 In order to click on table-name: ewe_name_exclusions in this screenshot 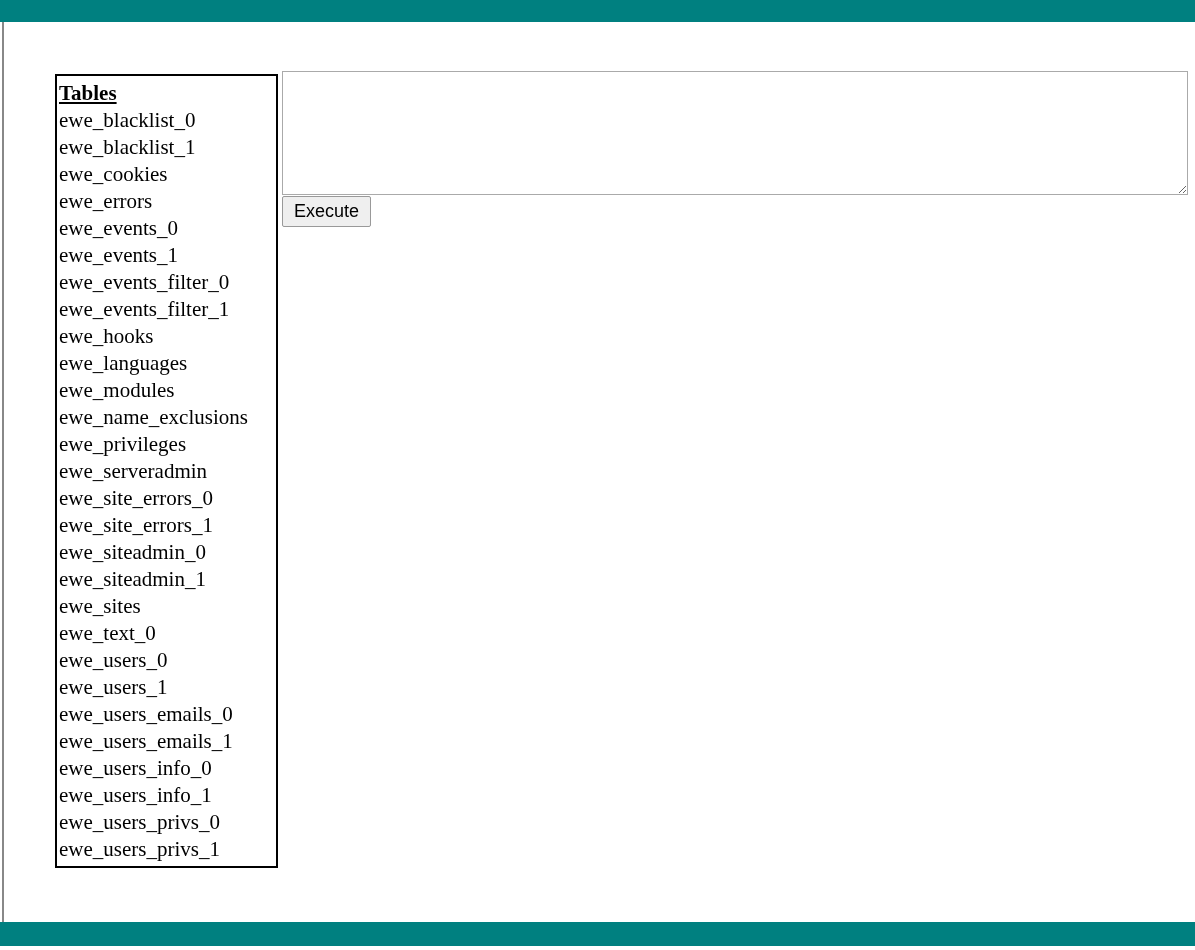, I will do `click(167, 417)`.